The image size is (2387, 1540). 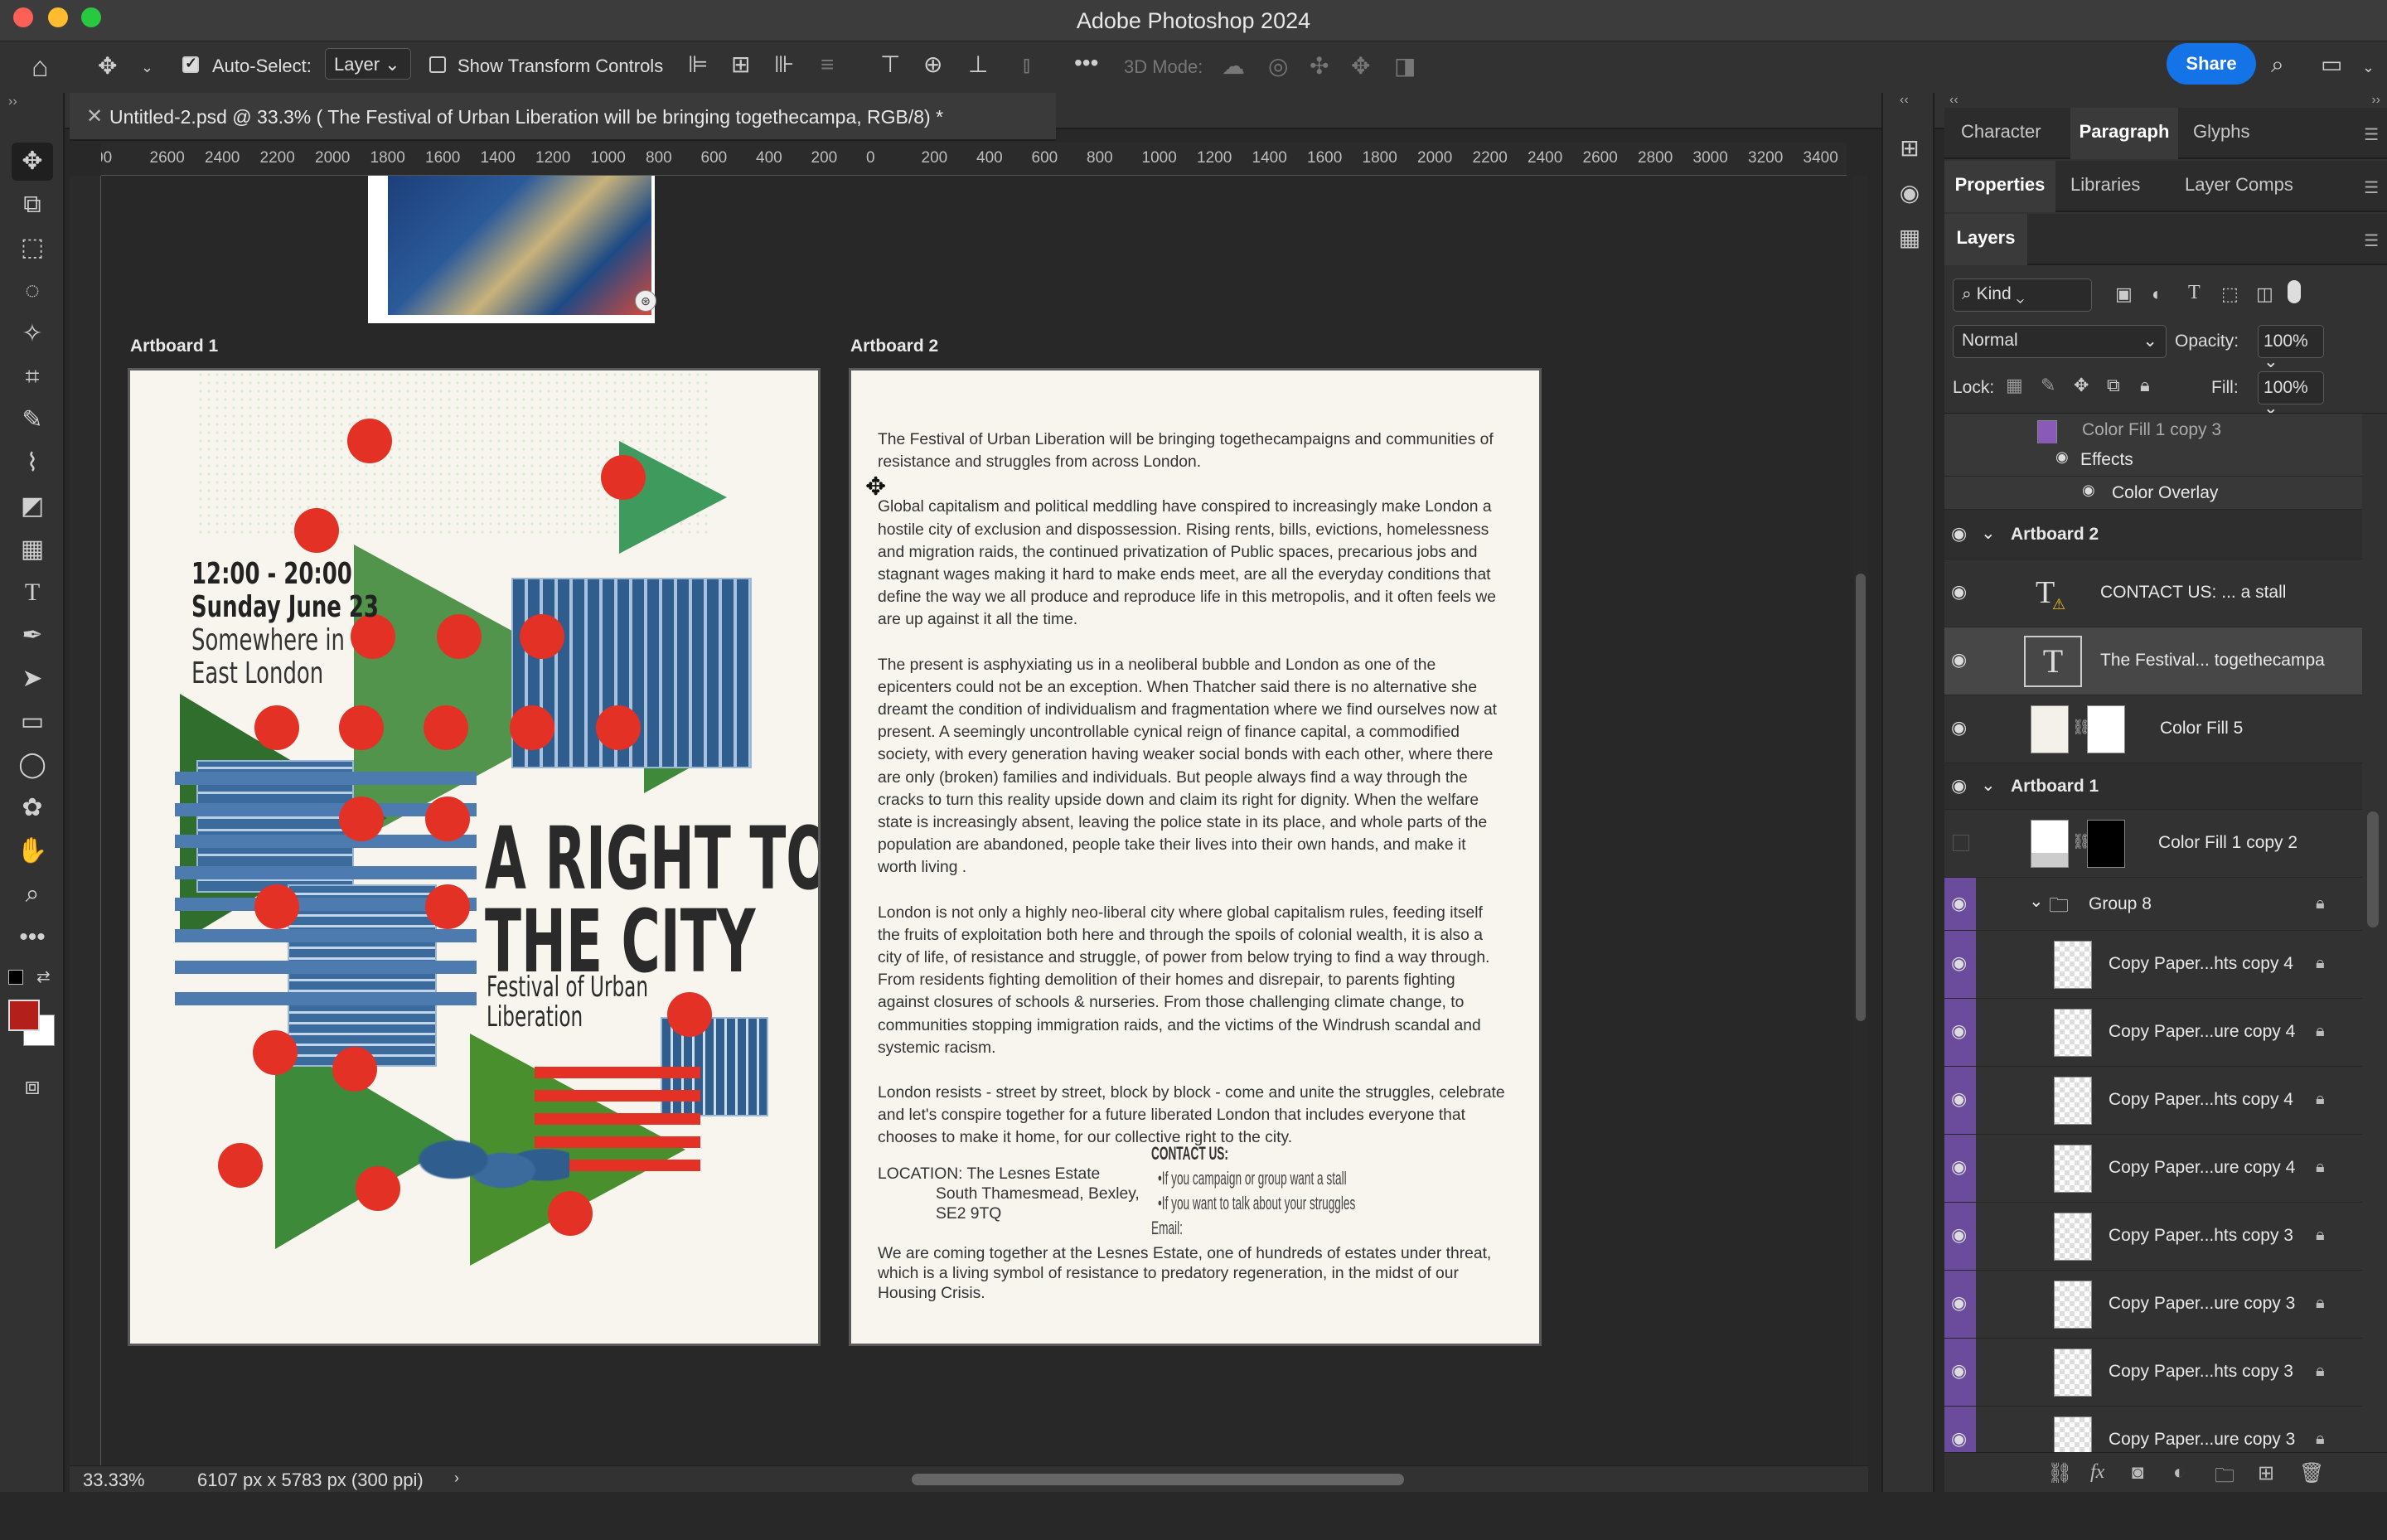 What do you see at coordinates (2153, 844) in the screenshot?
I see `layer-row: ⛓ Color Fill 1 copy 2` at bounding box center [2153, 844].